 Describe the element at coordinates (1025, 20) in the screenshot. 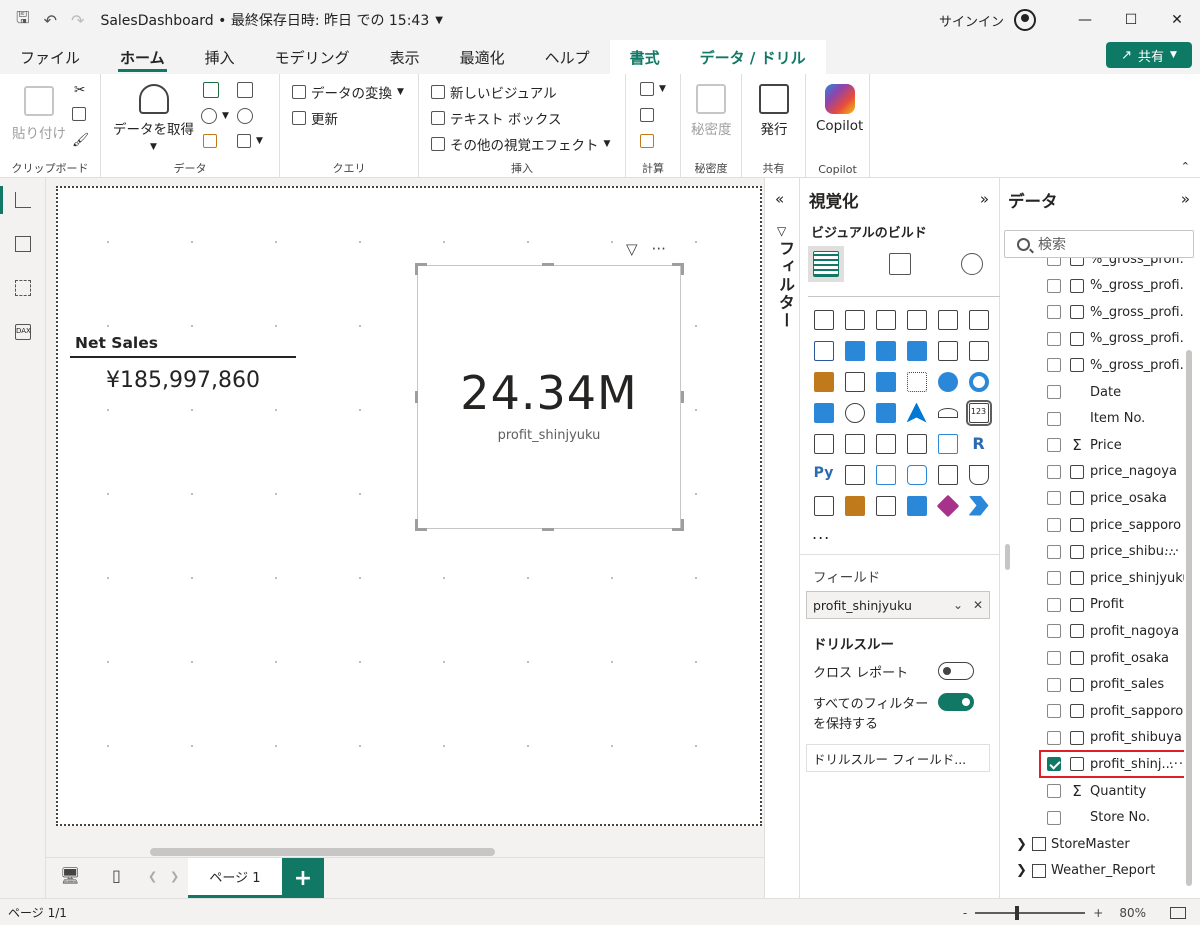

I see `avatar-icon` at that location.